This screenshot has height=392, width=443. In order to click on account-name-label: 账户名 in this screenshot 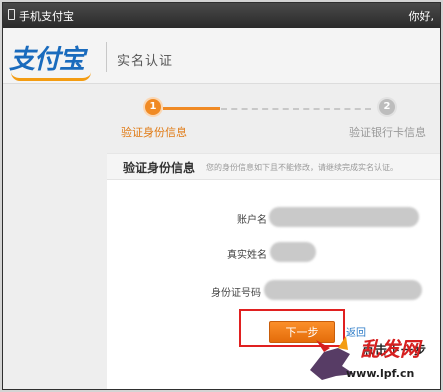, I will do `click(252, 220)`.